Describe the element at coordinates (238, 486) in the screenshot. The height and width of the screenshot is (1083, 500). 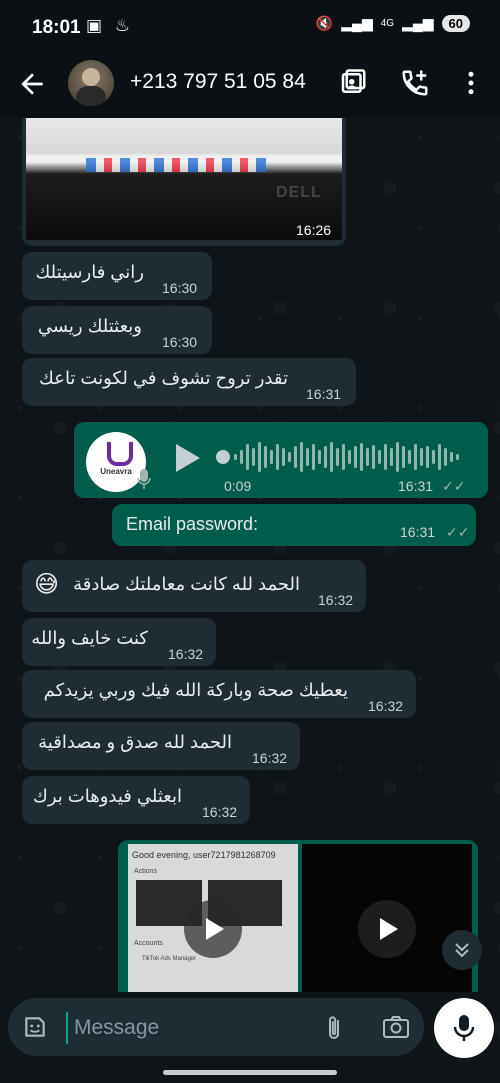
I see `voice-duration: 0:09` at that location.